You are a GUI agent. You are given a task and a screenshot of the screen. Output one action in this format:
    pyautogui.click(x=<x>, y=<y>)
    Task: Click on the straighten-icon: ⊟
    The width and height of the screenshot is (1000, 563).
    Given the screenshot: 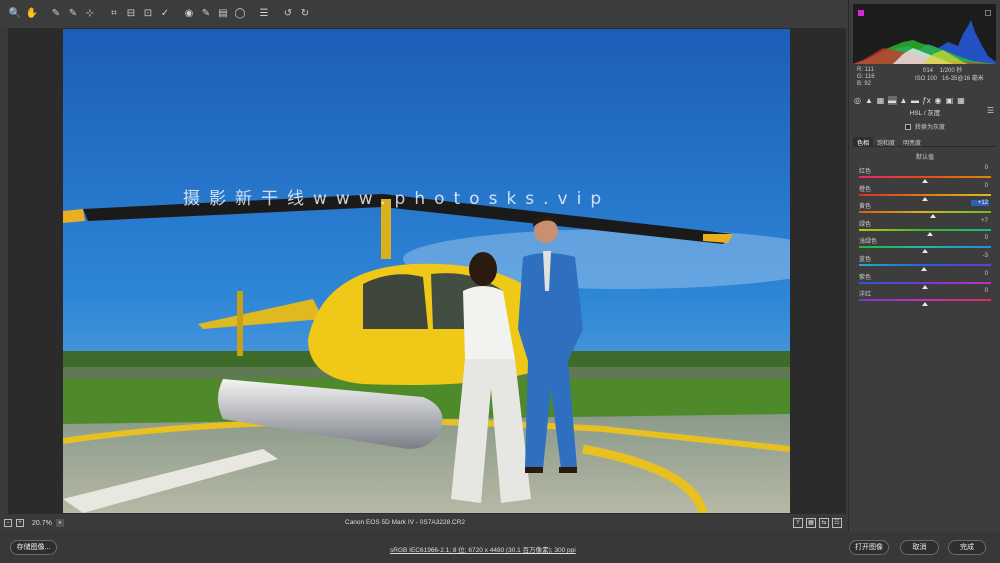 What is the action you would take?
    pyautogui.click(x=131, y=14)
    